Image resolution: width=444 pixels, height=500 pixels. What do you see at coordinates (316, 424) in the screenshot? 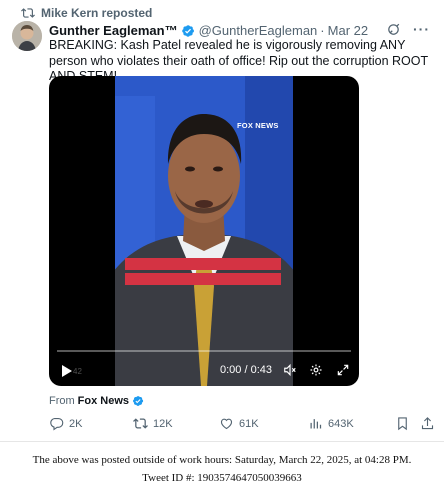
I see `views-chart-icon` at bounding box center [316, 424].